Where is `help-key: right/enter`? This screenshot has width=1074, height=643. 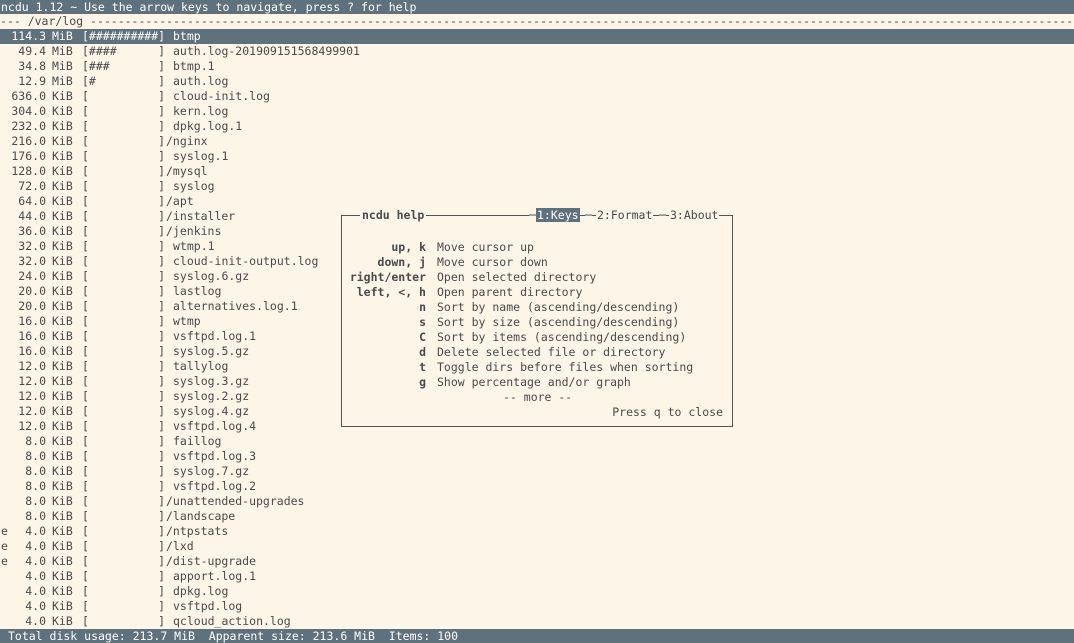
help-key: right/enter is located at coordinates (387, 277).